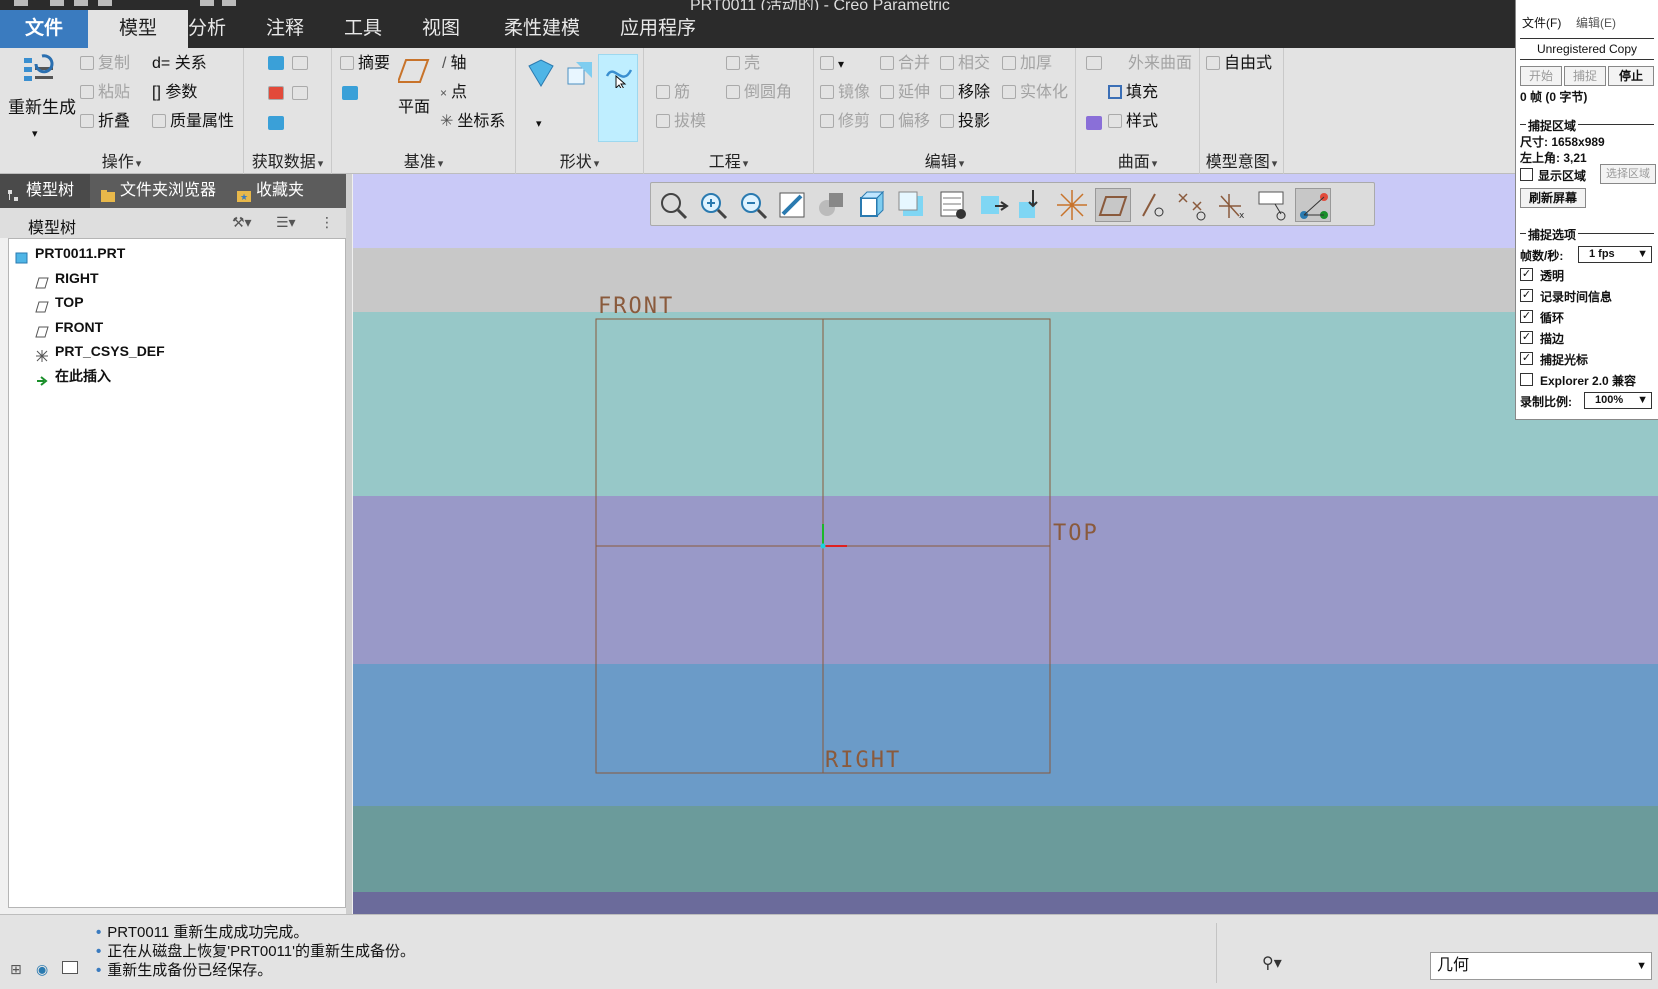 The image size is (1658, 989). What do you see at coordinates (300, 63) in the screenshot?
I see `copy-geometry-icon` at bounding box center [300, 63].